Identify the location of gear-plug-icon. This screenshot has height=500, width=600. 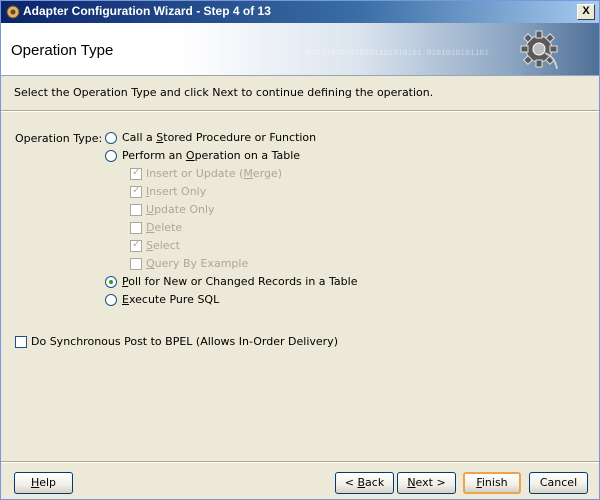
(539, 50).